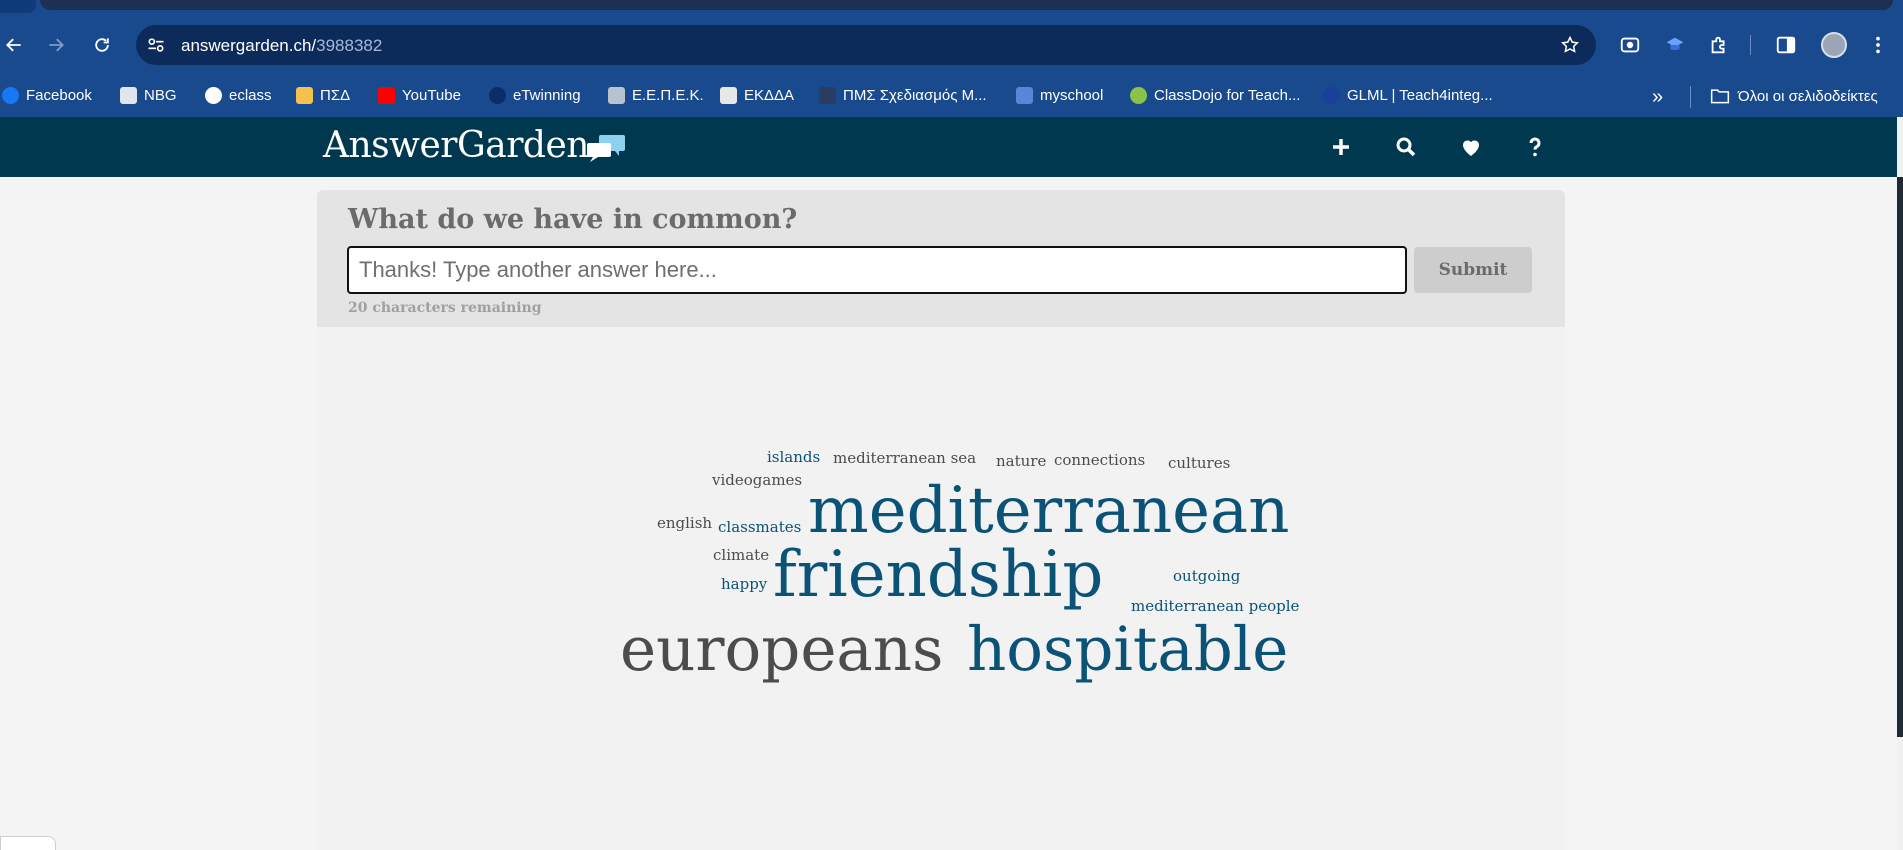 This screenshot has width=1903, height=850. What do you see at coordinates (606, 148) in the screenshot?
I see `speech-bubbles-icon` at bounding box center [606, 148].